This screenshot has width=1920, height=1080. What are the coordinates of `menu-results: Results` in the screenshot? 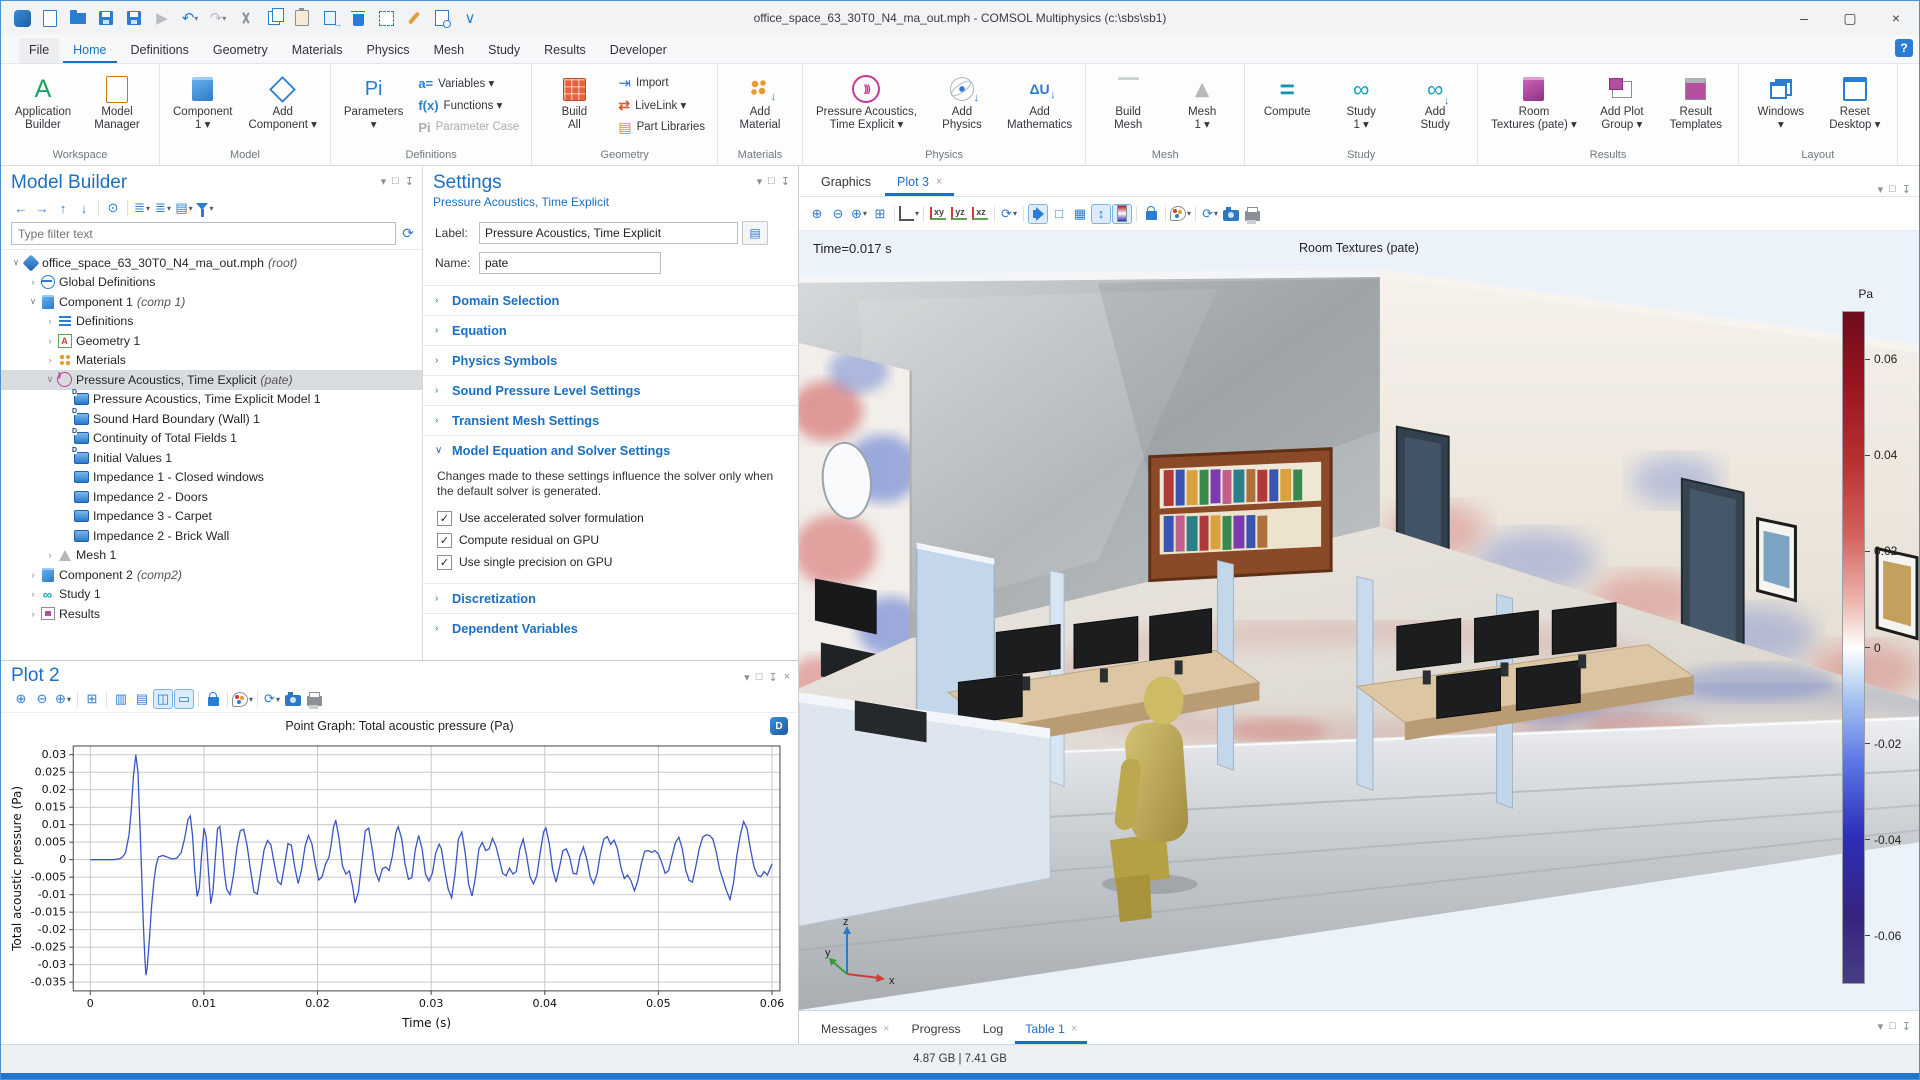 It's located at (565, 50).